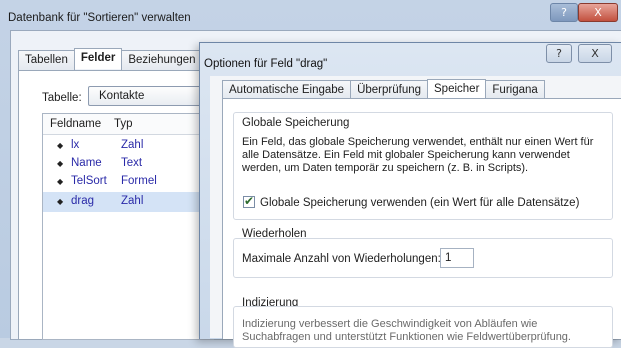 This screenshot has width=621, height=348. What do you see at coordinates (598, 12) in the screenshot?
I see `close-button: X` at bounding box center [598, 12].